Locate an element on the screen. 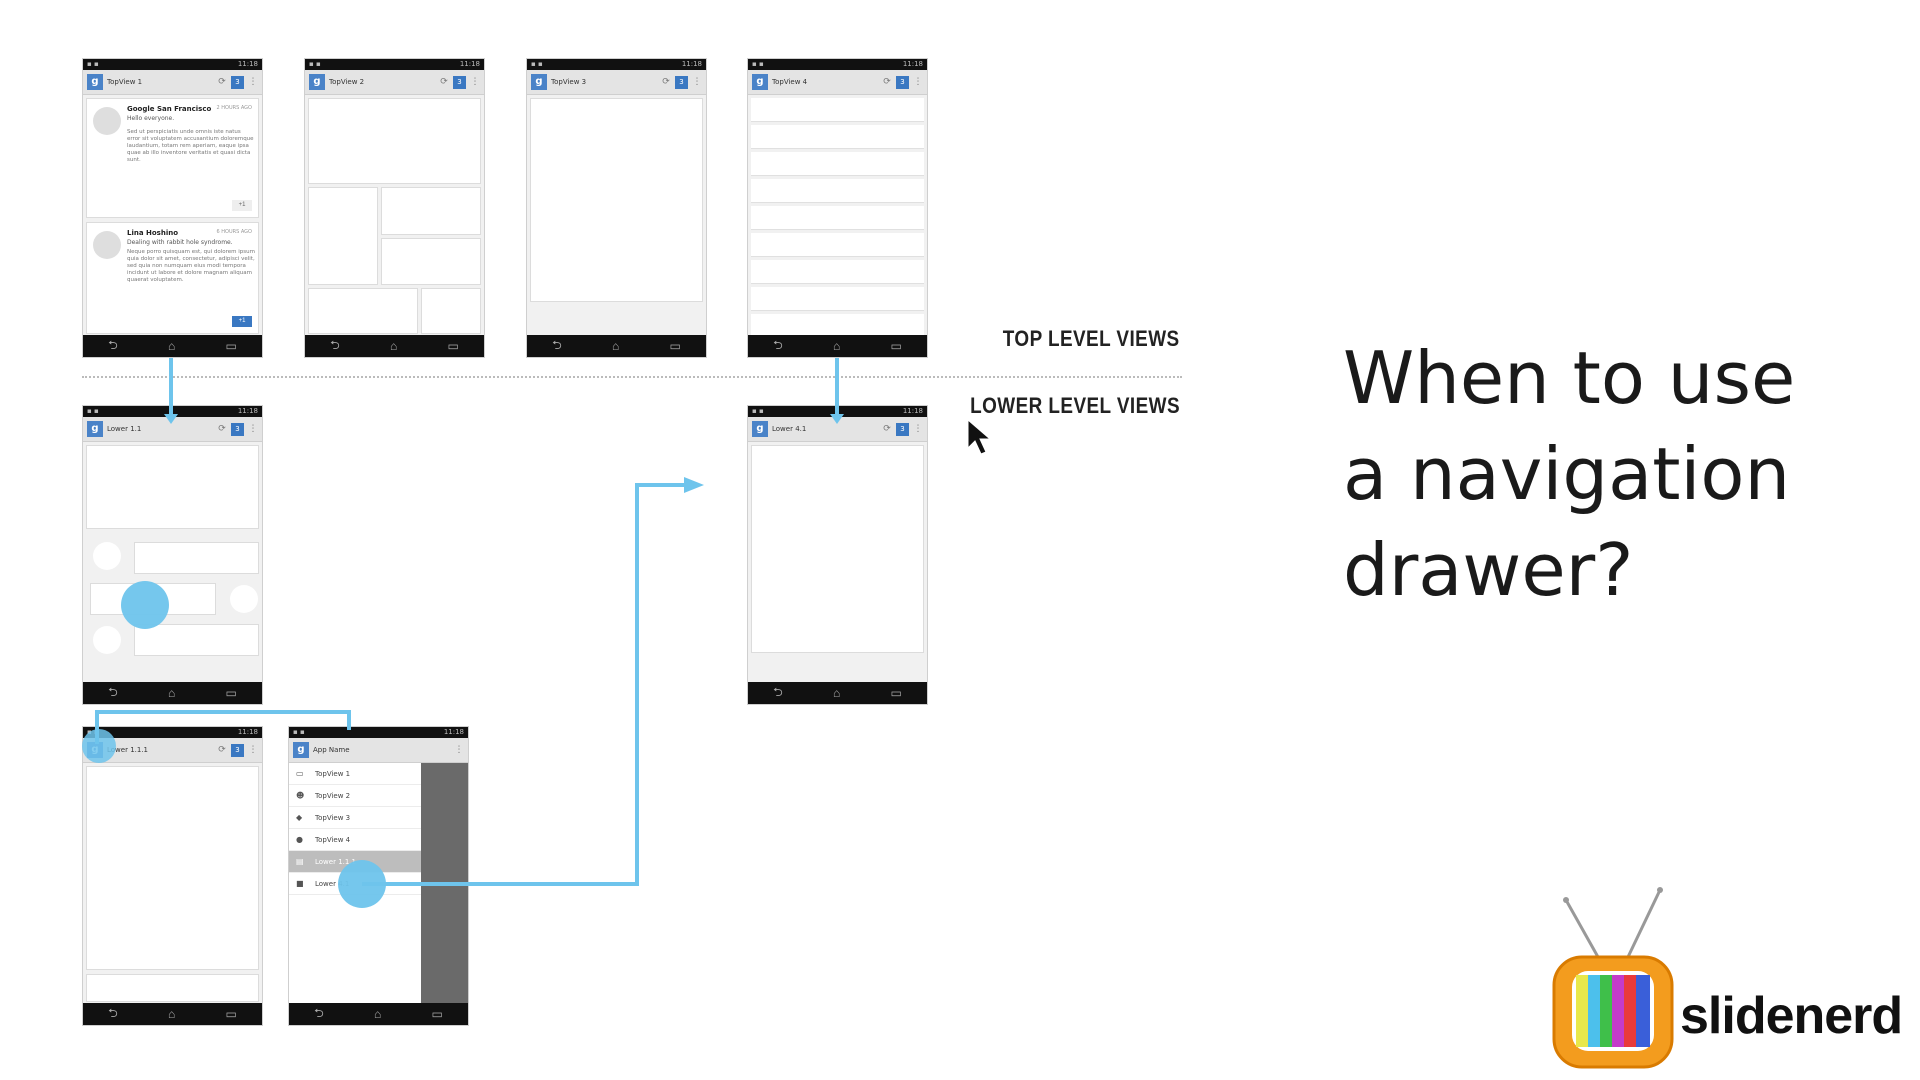 Image resolution: width=1920 pixels, height=1080 pixels. arrow-drawer-to-lower41 is located at coordinates (533, 681).